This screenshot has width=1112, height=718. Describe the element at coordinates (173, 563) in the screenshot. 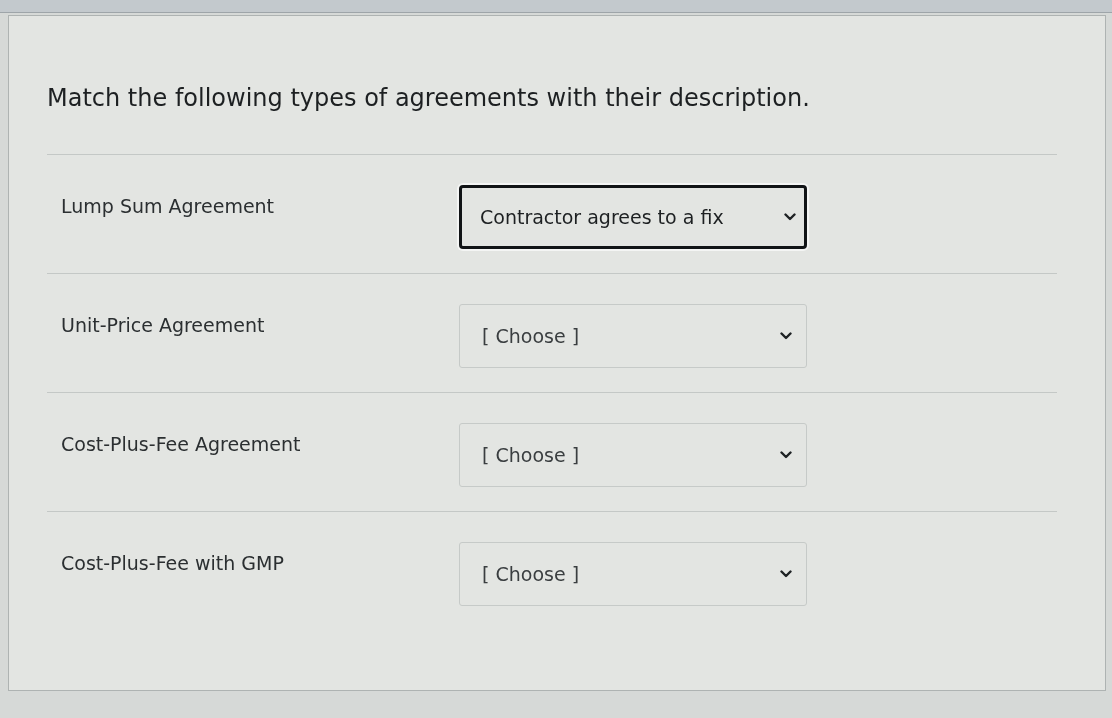

I see `term-label: Cost-Plus-Fee with GMP` at that location.